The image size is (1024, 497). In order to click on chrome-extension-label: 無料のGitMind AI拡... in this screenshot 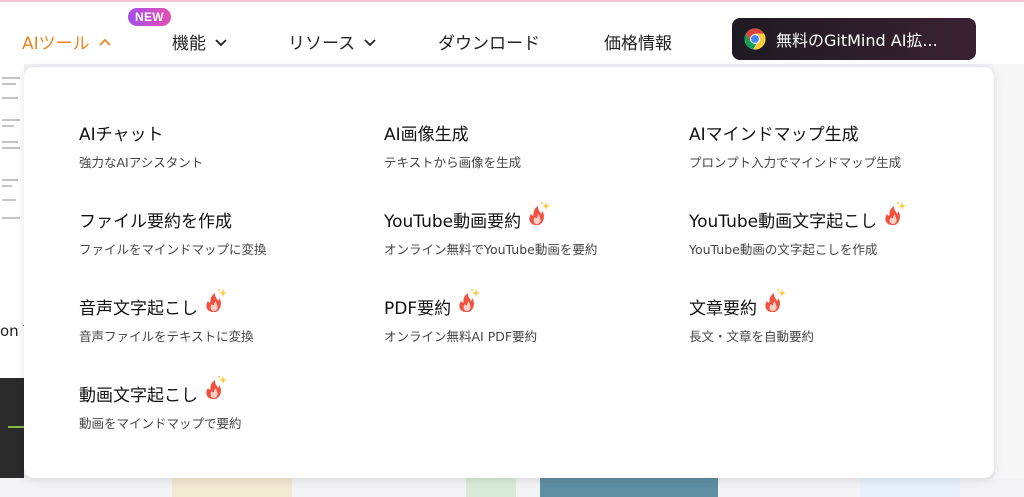, I will do `click(857, 40)`.